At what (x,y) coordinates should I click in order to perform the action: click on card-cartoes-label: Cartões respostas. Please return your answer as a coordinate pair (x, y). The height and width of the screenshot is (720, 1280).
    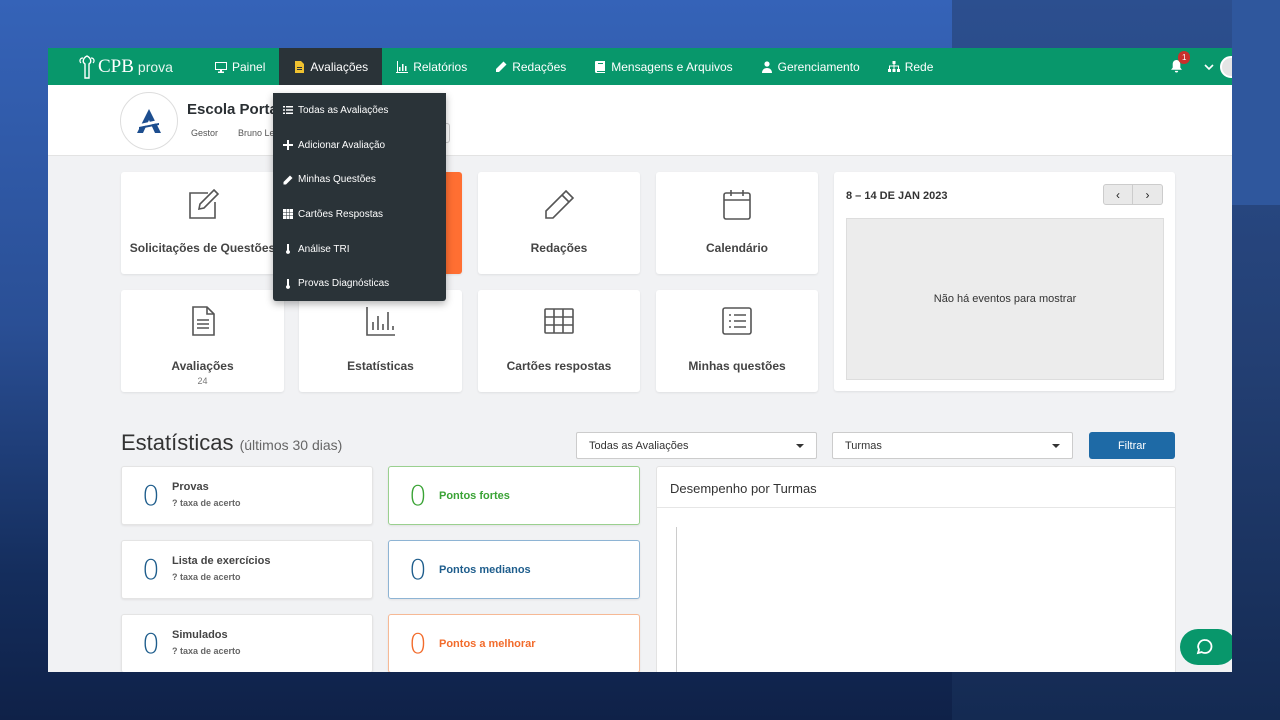
    Looking at the image, I should click on (559, 366).